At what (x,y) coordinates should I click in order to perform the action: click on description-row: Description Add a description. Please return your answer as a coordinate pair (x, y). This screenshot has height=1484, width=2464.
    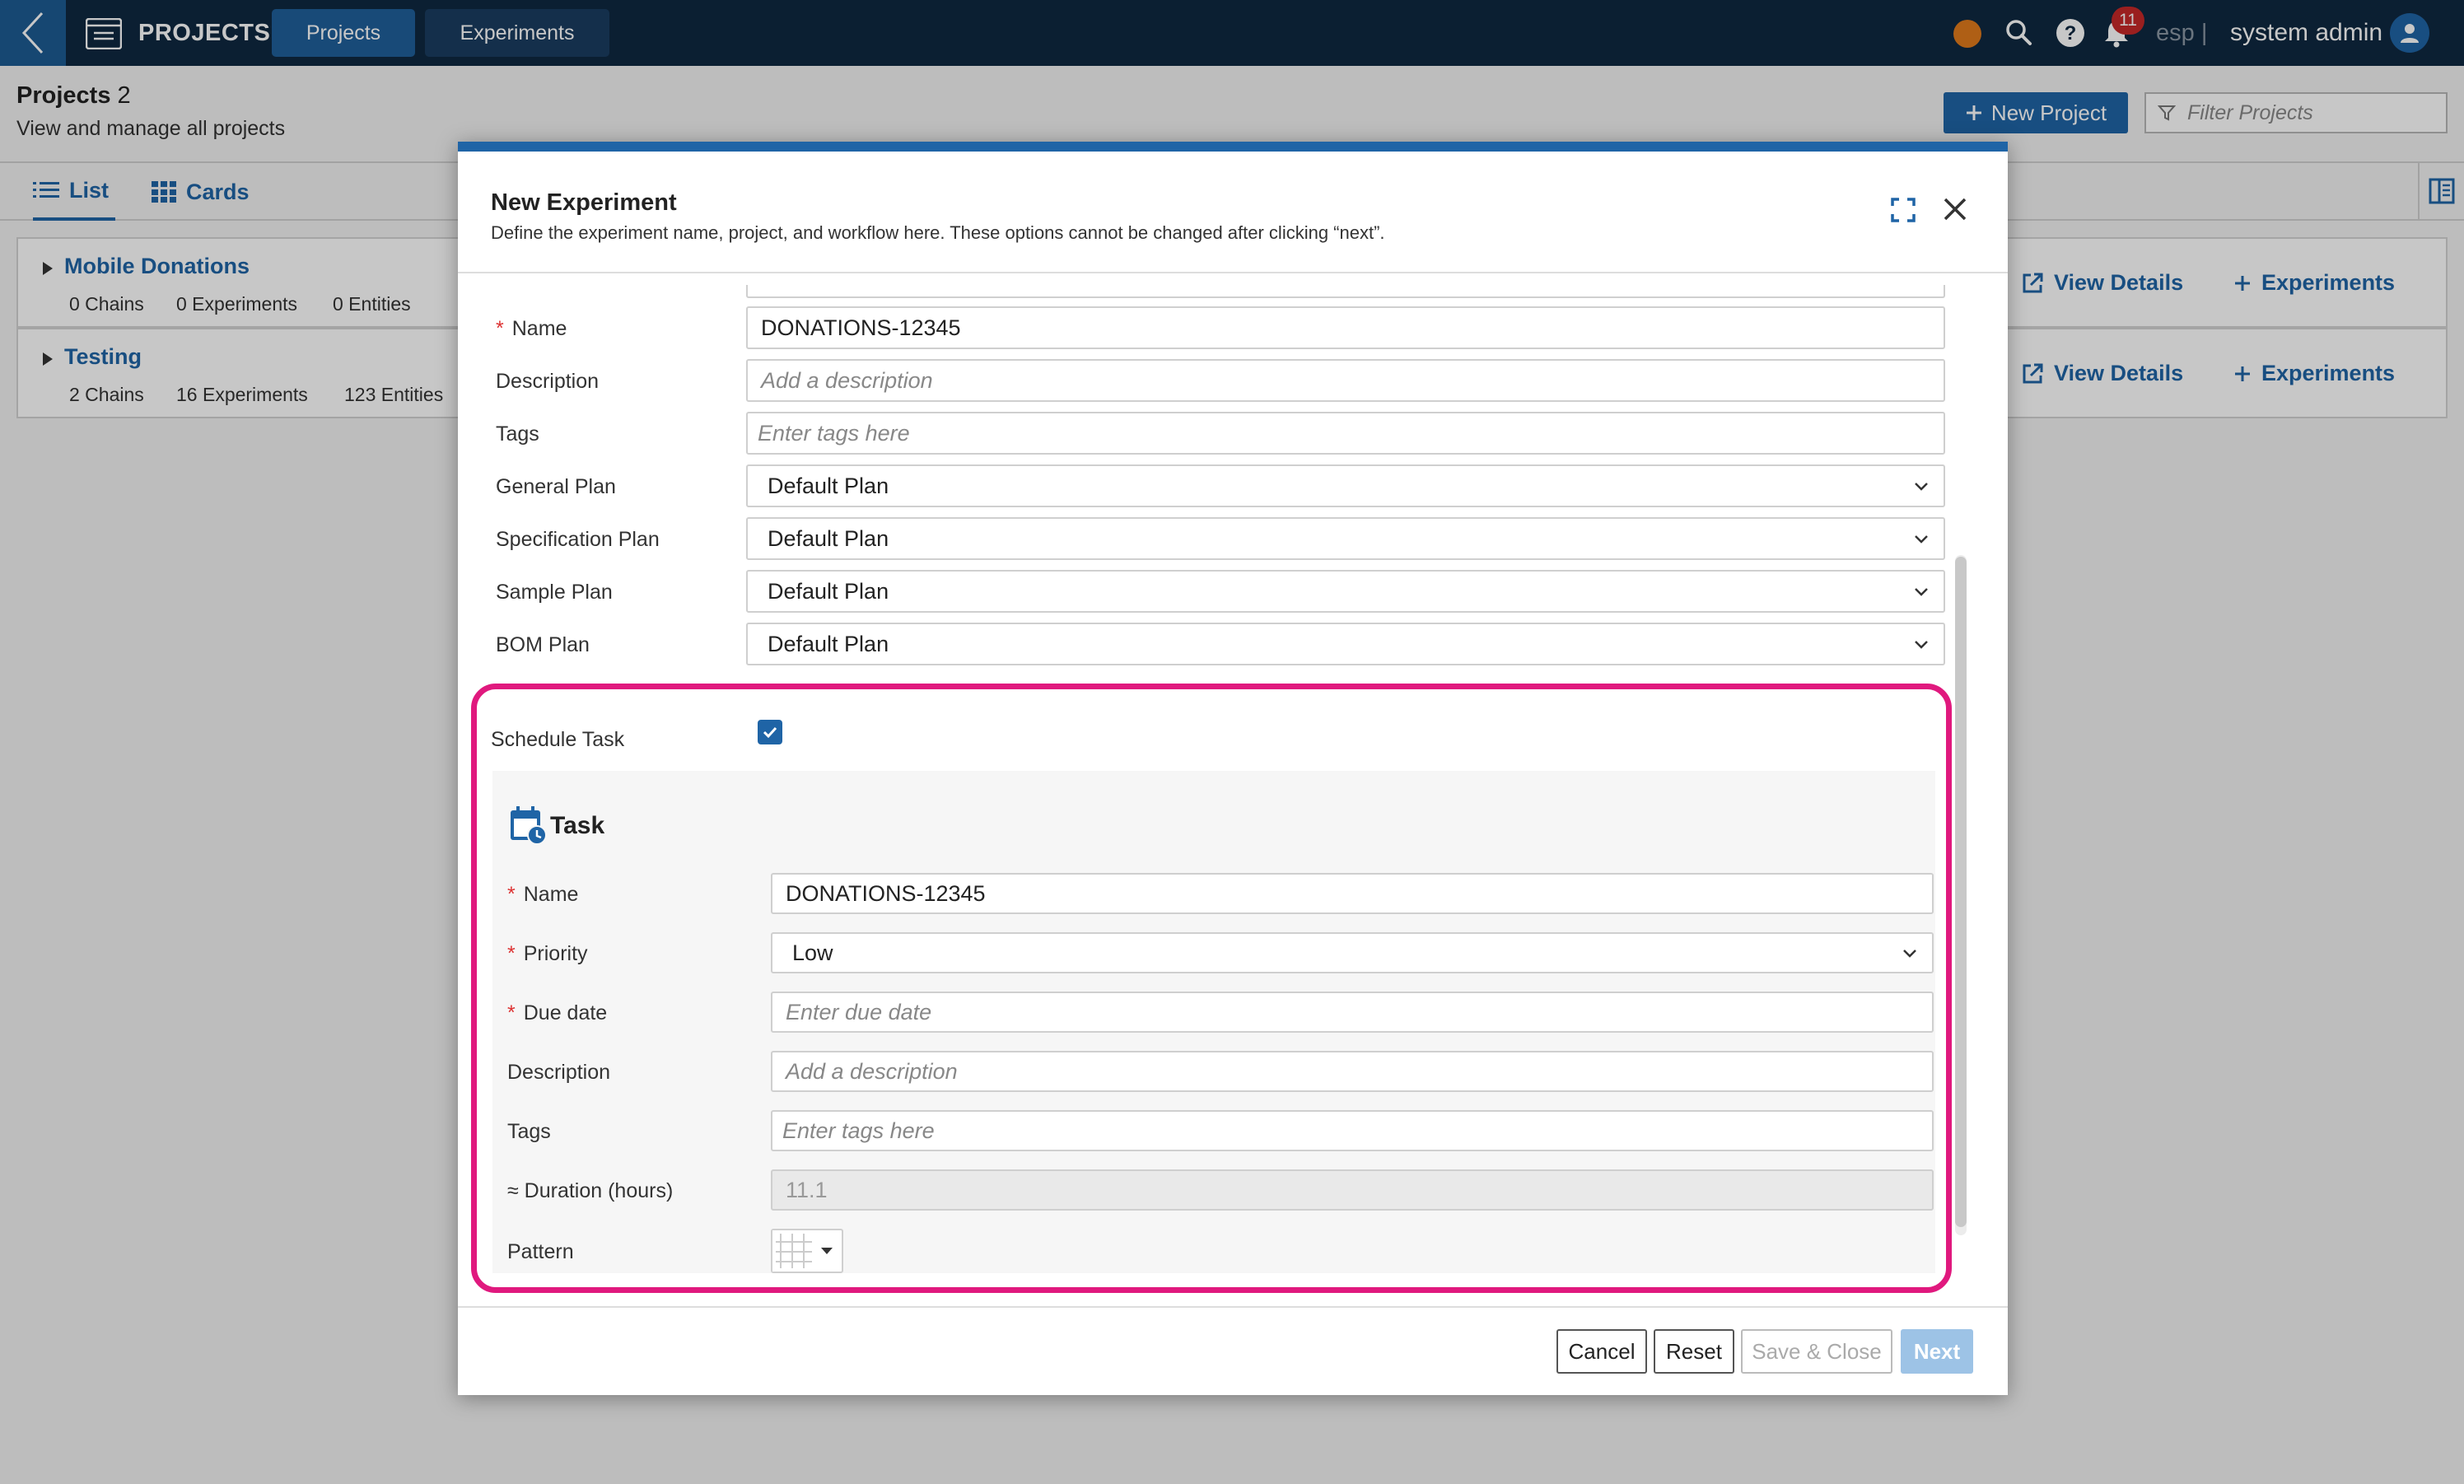
    Looking at the image, I should click on (1233, 381).